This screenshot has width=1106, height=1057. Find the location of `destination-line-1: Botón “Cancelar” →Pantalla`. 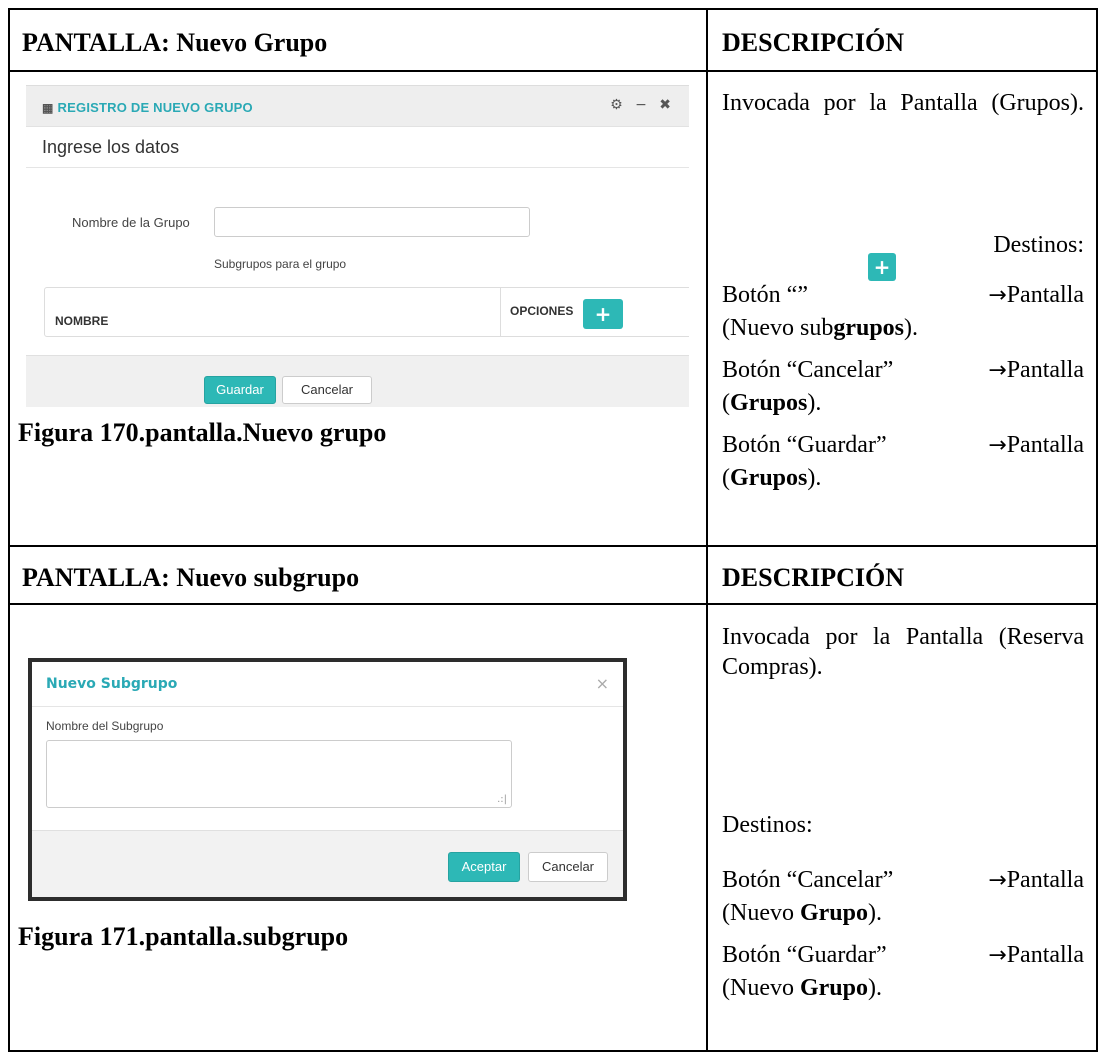

destination-line-1: Botón “Cancelar” →Pantalla is located at coordinates (903, 880).